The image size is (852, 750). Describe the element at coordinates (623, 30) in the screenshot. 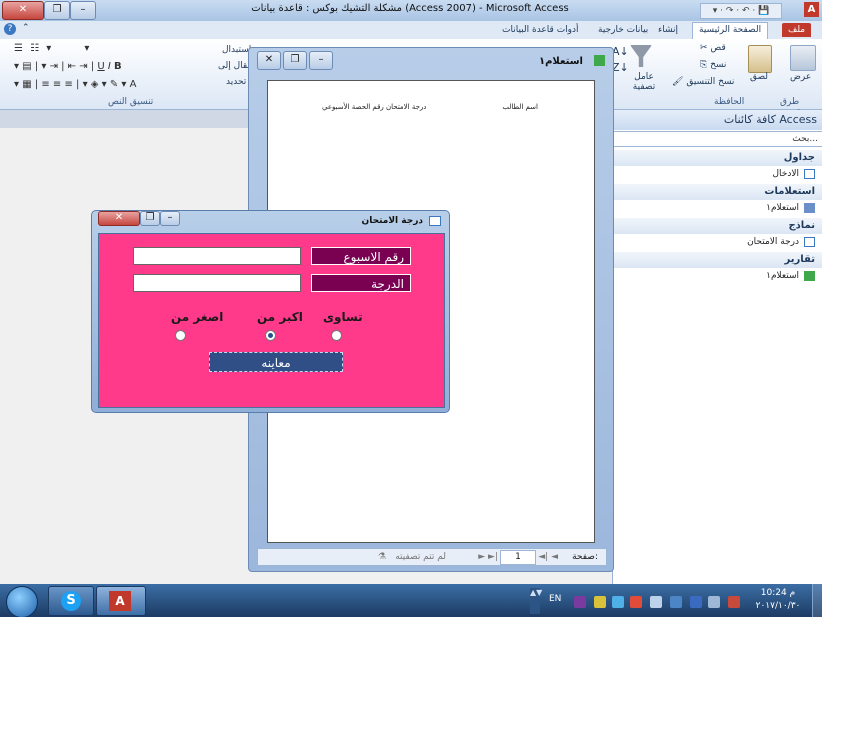

I see `tab-external-data: بيانات خارجية` at that location.